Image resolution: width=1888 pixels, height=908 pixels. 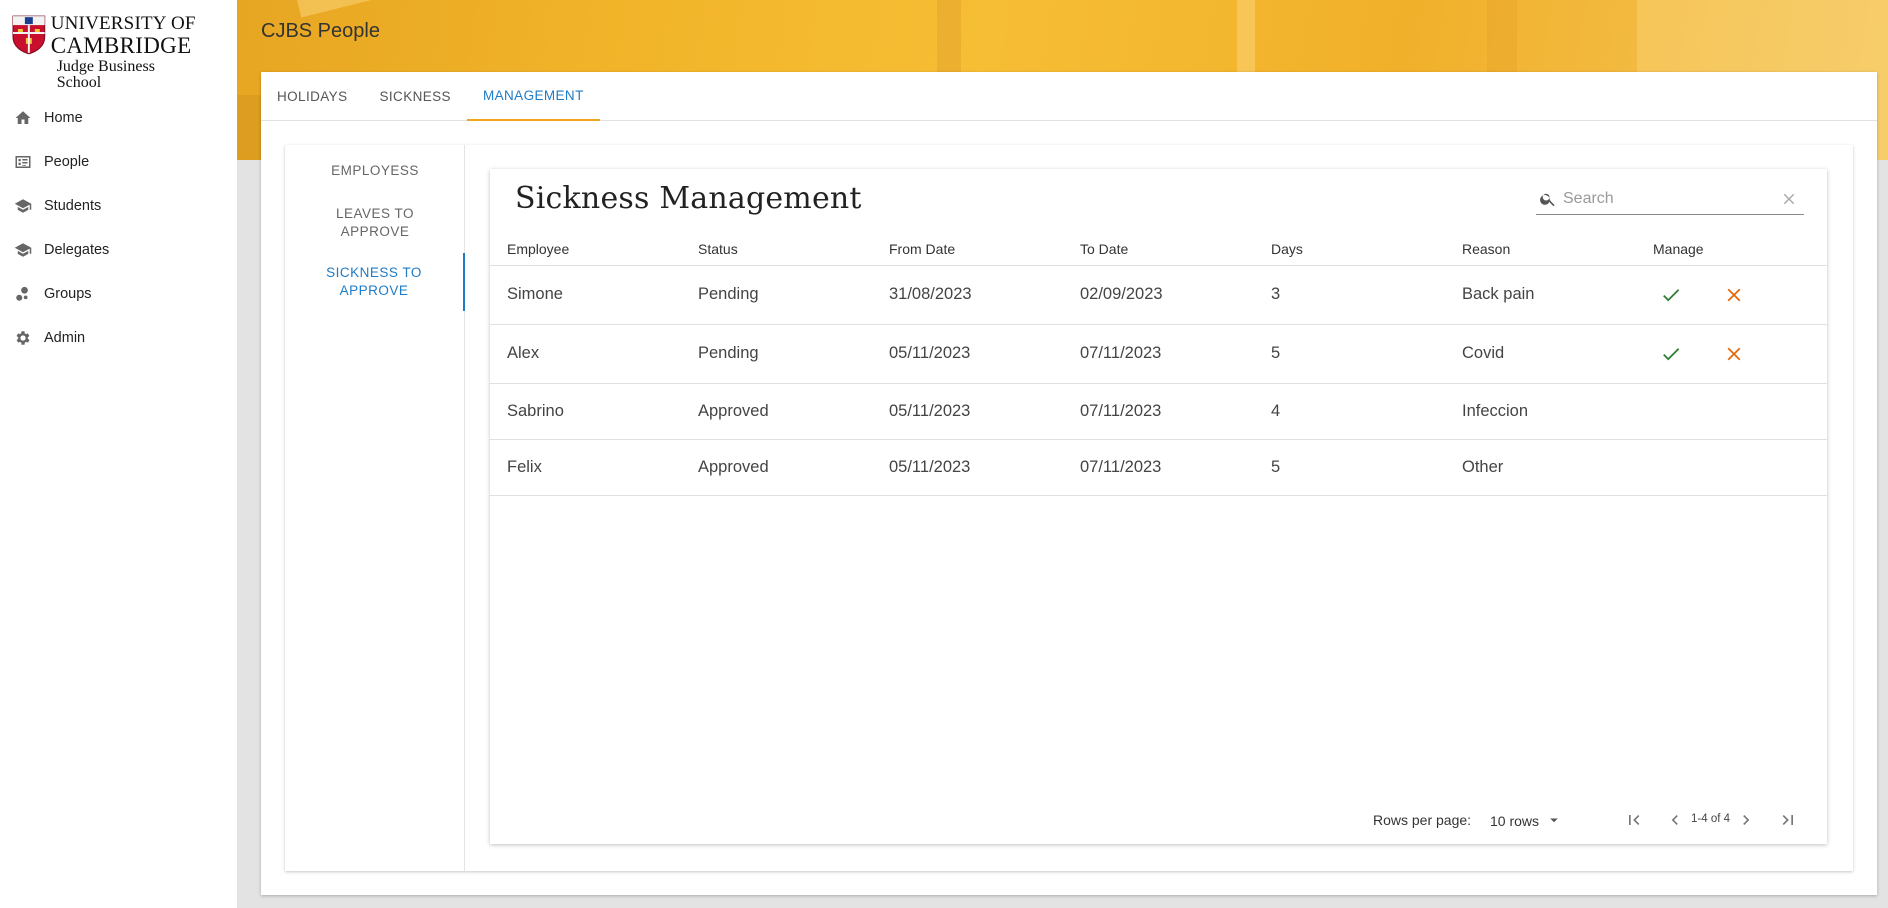 I want to click on cell-reason: Back pain, so click(x=1540, y=295).